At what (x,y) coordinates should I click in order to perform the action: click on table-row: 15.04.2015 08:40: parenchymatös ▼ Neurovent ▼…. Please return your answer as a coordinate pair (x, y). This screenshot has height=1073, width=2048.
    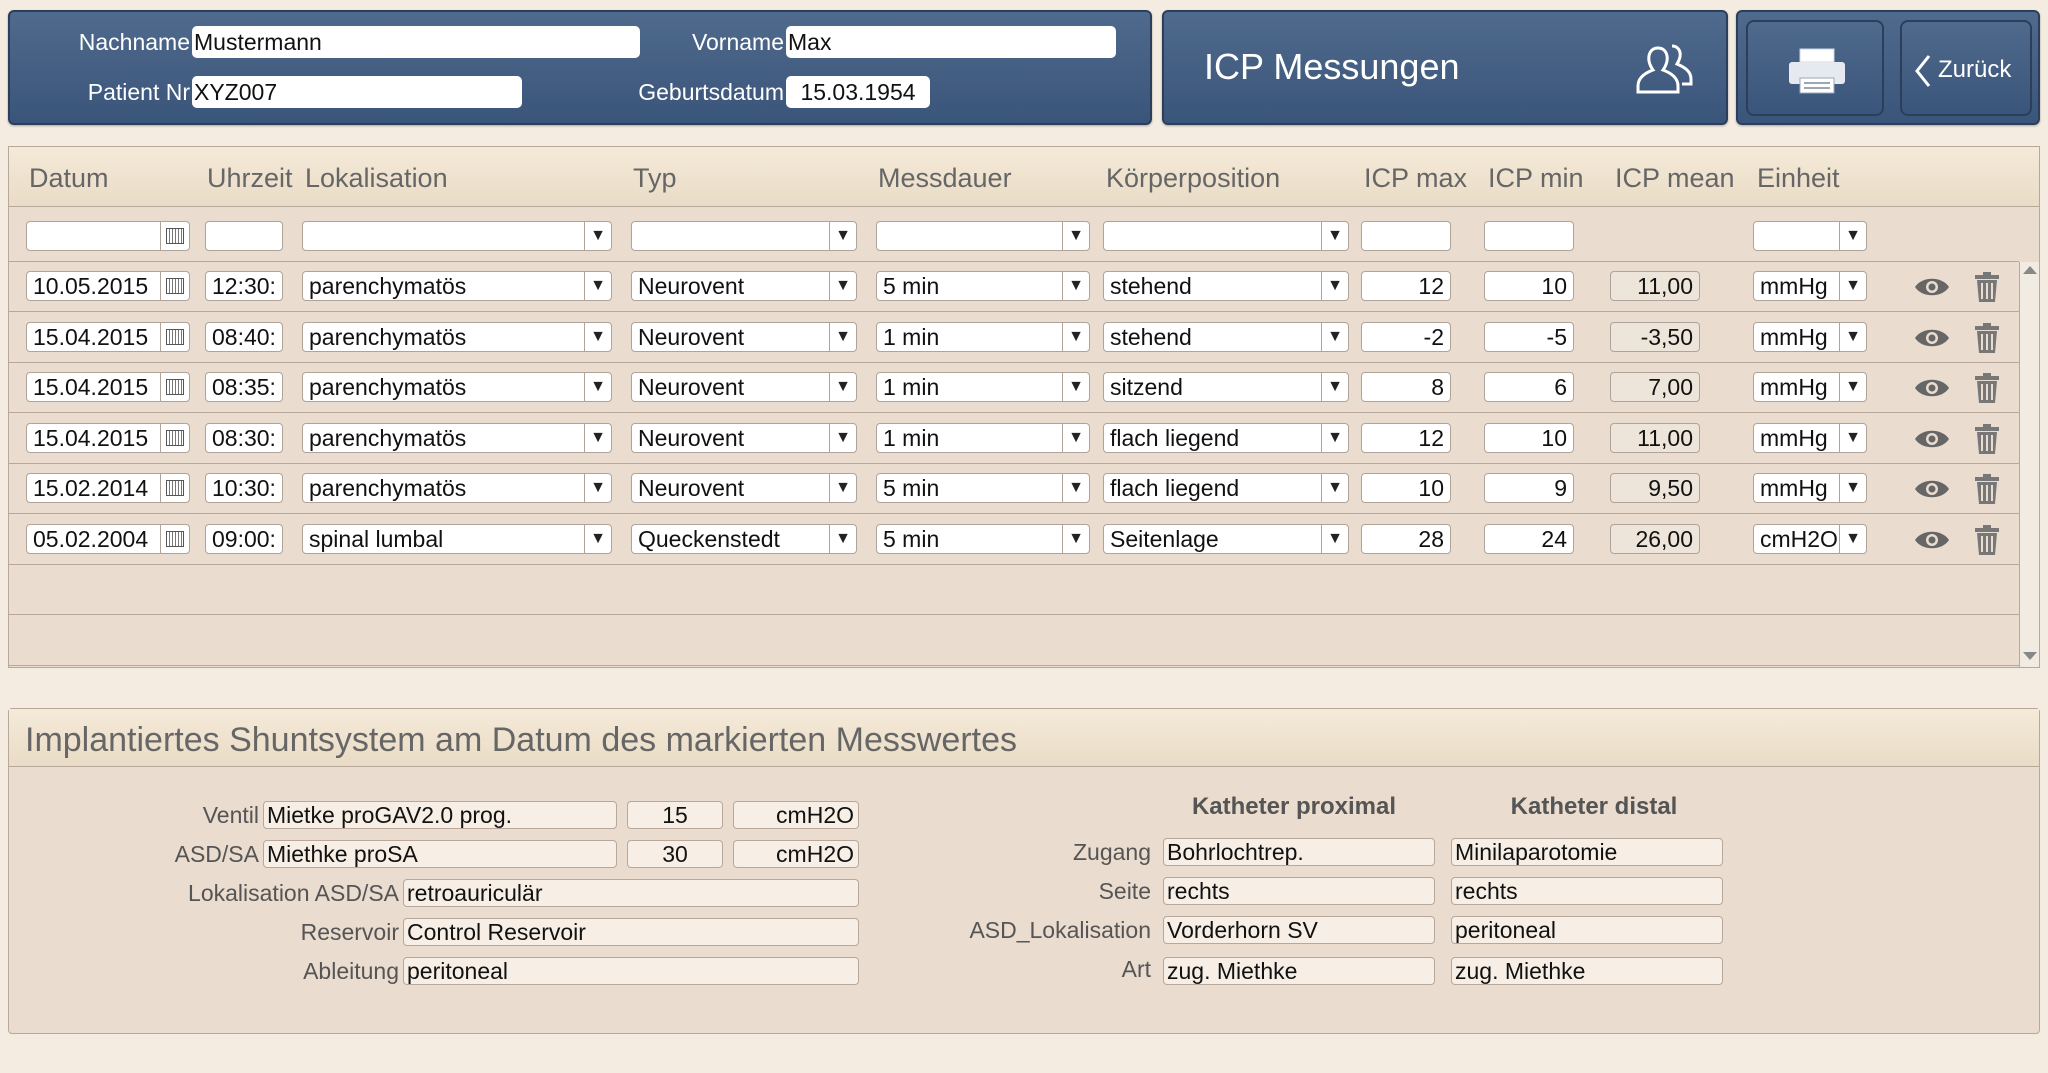
    Looking at the image, I should click on (1014, 338).